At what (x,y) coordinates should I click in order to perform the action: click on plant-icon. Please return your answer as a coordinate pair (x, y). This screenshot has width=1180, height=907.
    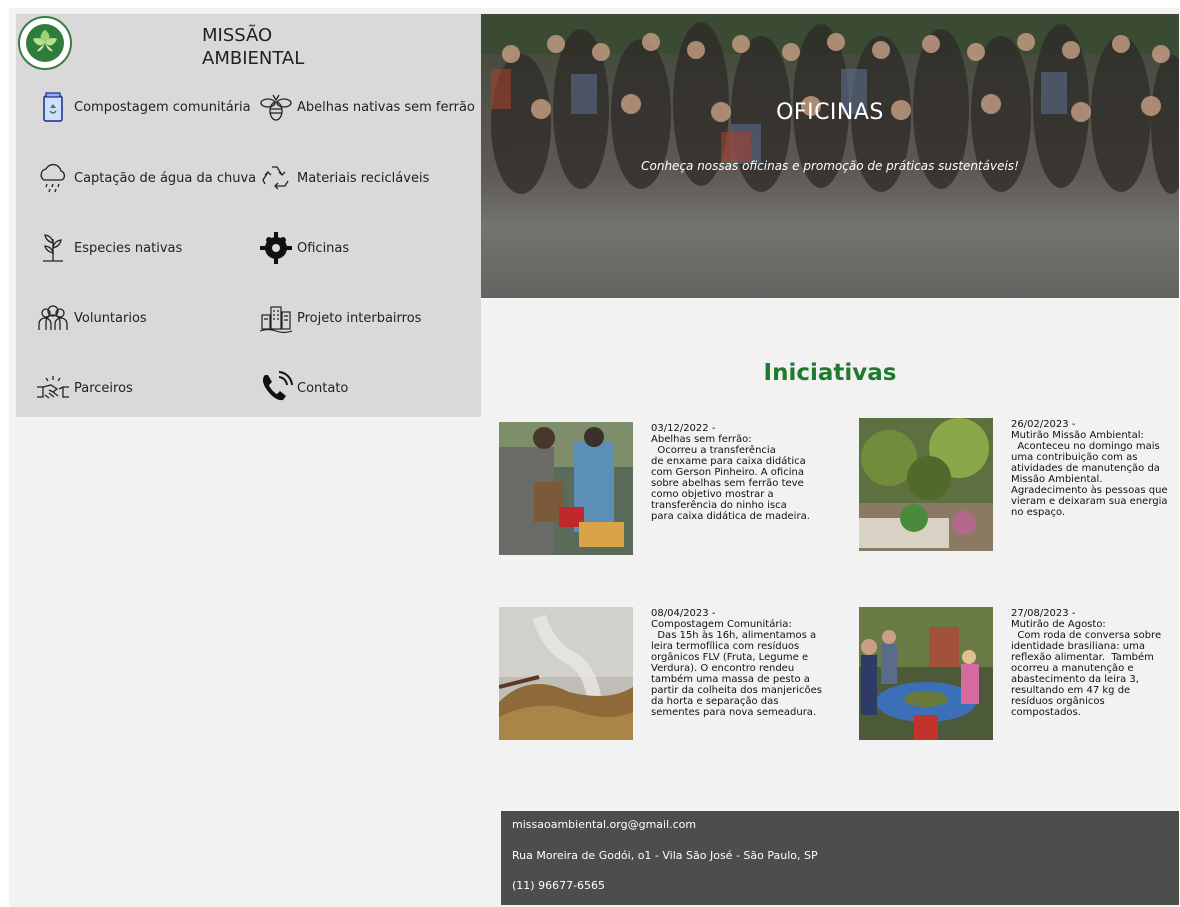
    Looking at the image, I should click on (53, 248).